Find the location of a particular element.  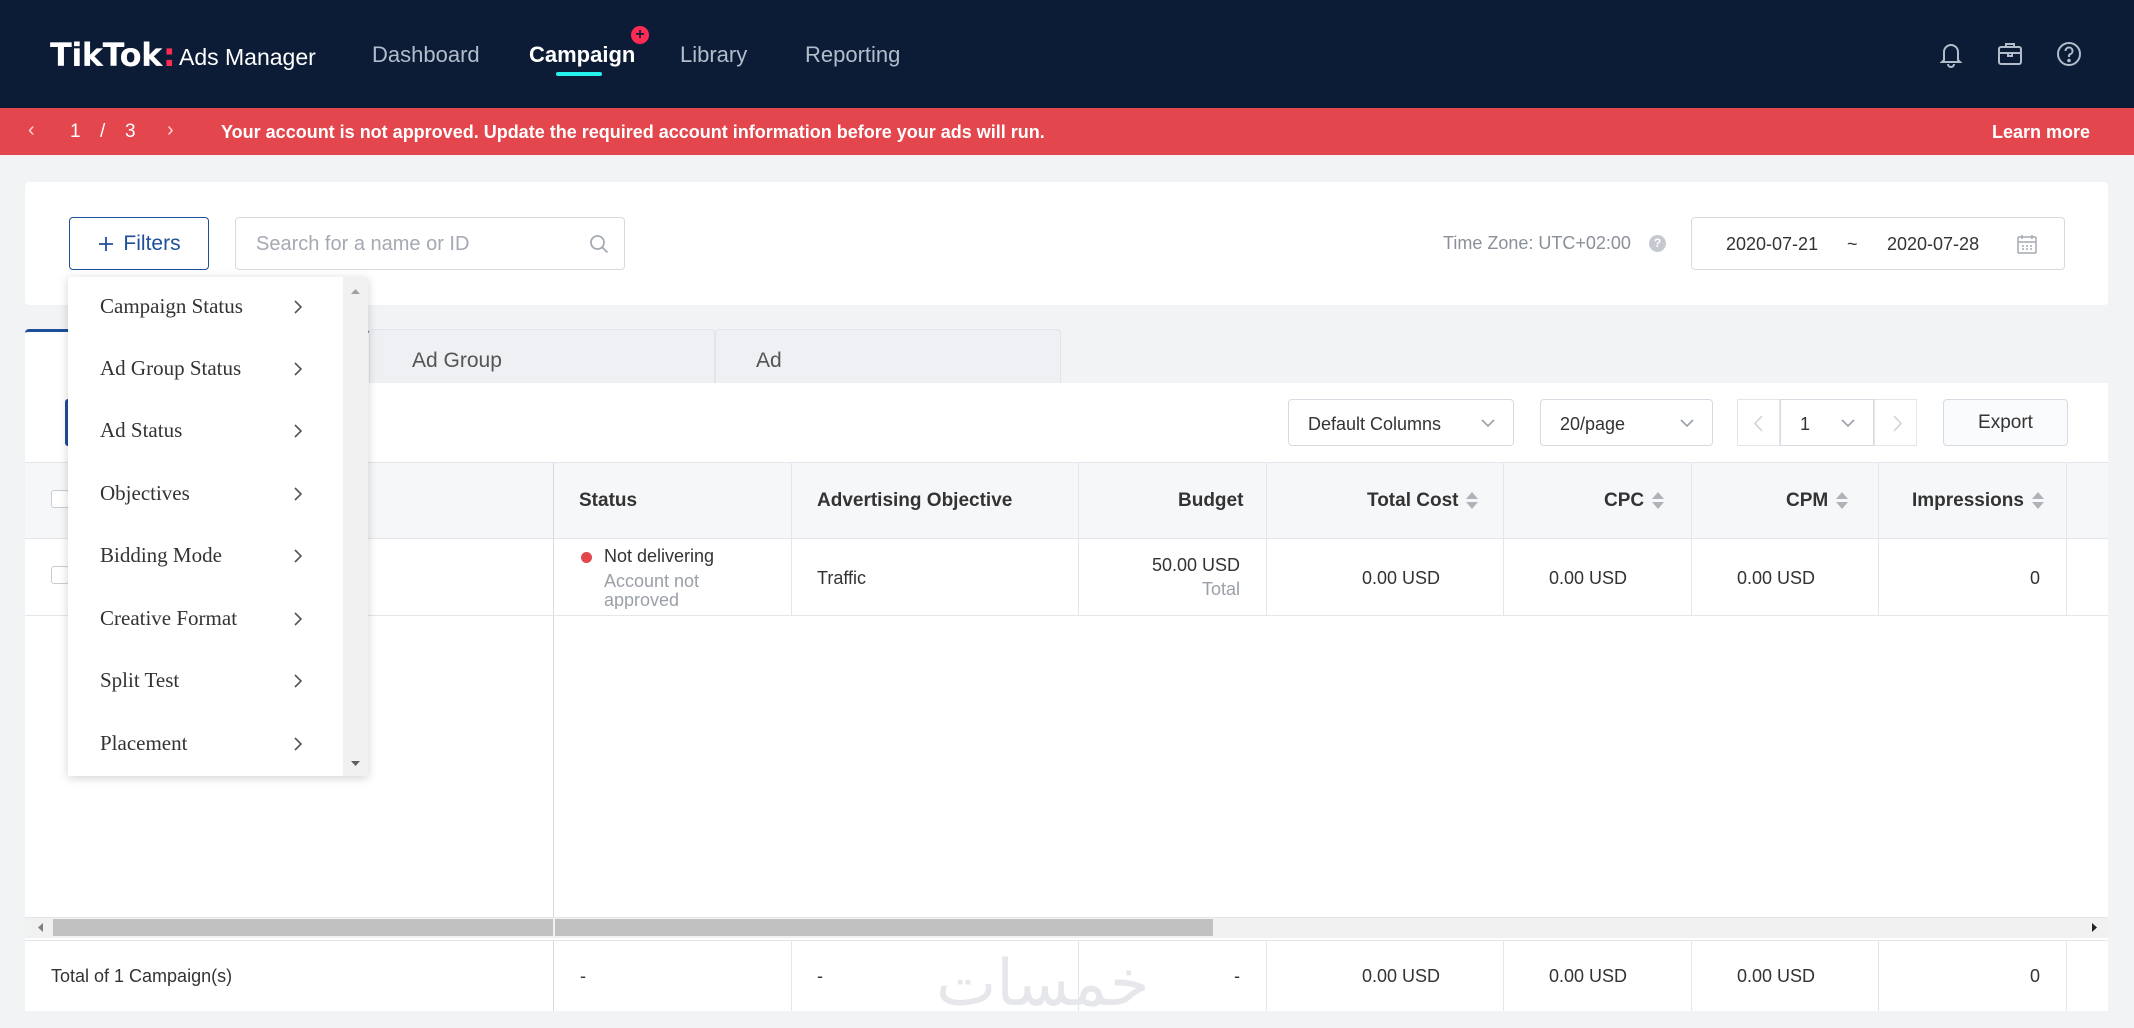

select-all-checkbox is located at coordinates (60, 499).